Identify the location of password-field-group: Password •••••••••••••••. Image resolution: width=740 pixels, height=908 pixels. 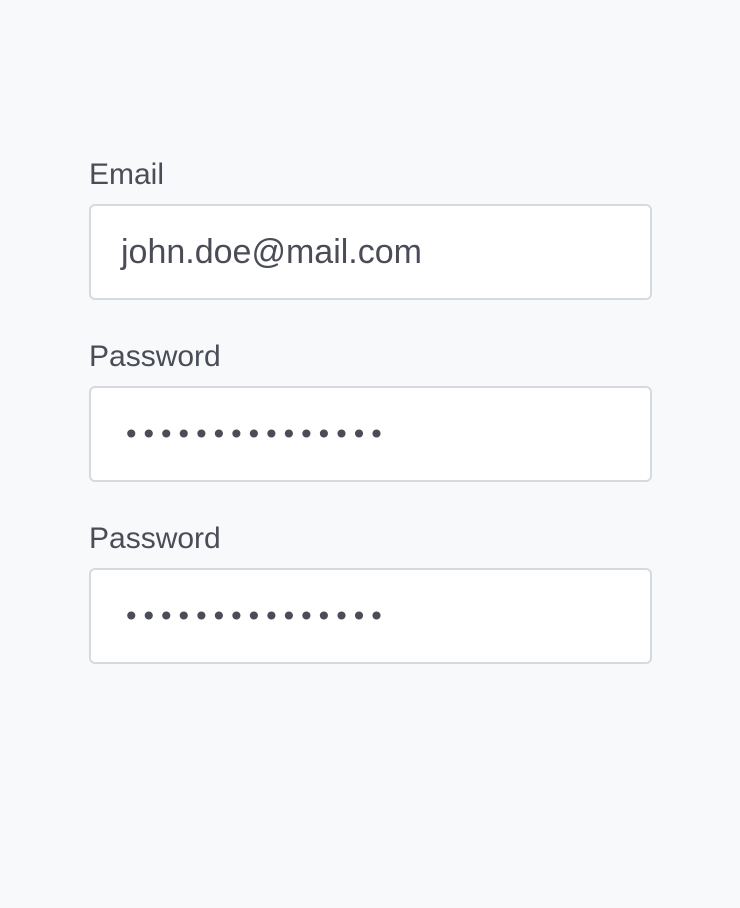
(370, 411).